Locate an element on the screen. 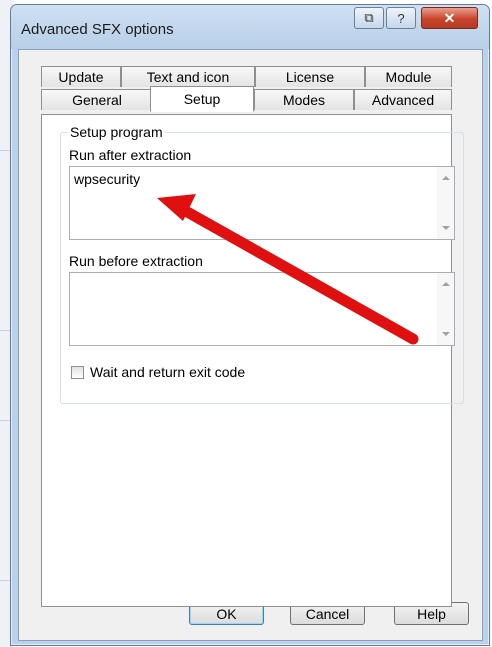  tab-label: Advanced is located at coordinates (403, 100).